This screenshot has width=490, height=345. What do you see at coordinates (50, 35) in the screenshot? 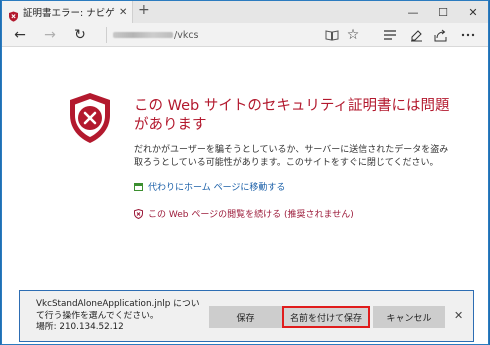
I see `forward-icon: →` at bounding box center [50, 35].